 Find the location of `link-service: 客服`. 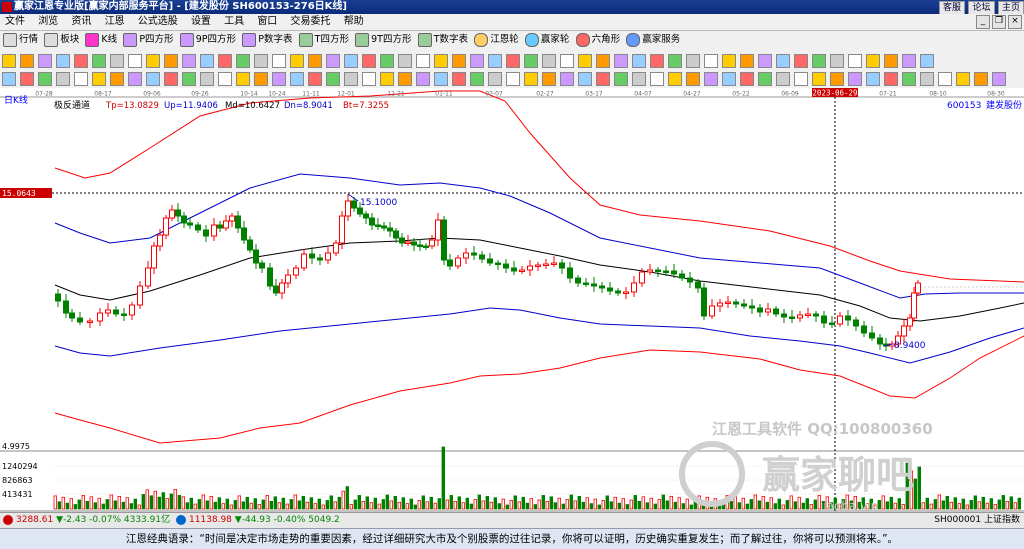

link-service: 客服 is located at coordinates (951, 8).